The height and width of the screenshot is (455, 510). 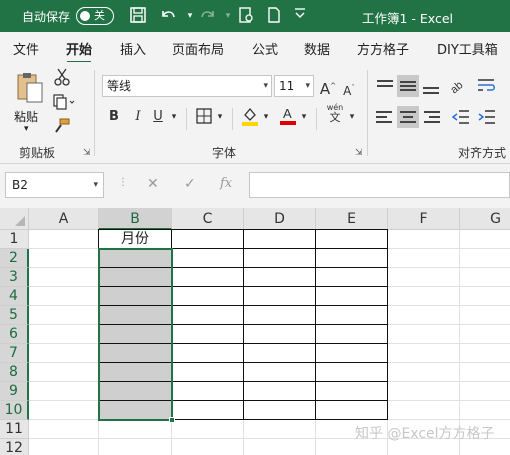 I want to click on cell-B9, so click(x=135, y=391).